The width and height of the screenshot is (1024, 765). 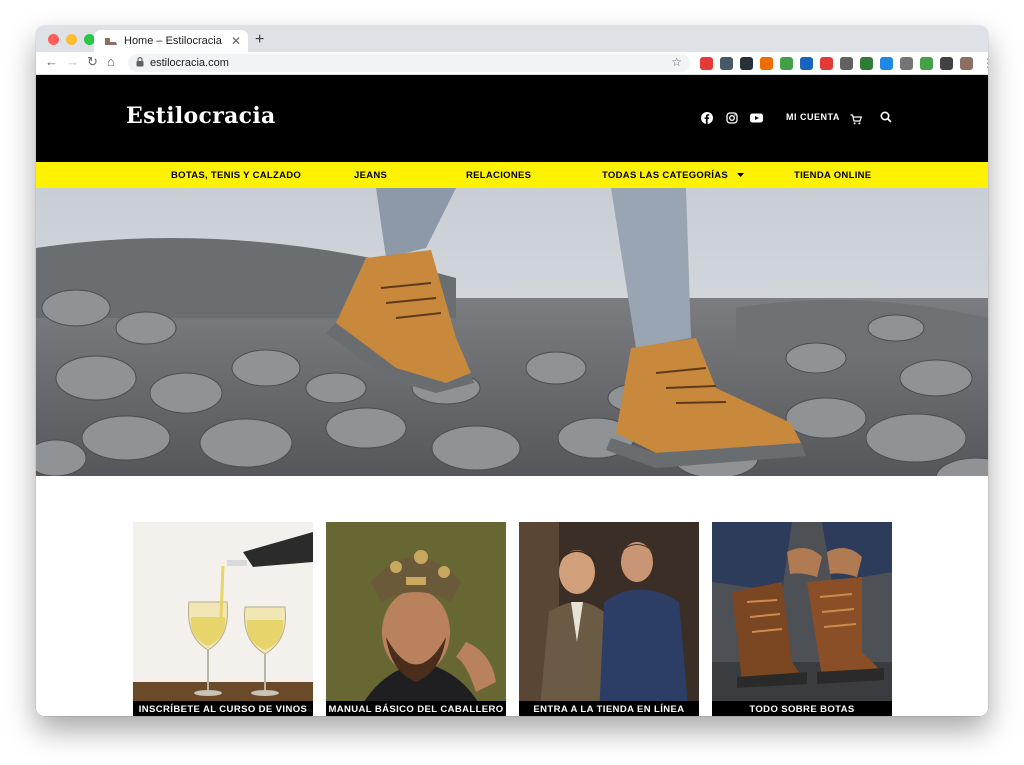 I want to click on tab-home: Home – Estilocracia ✕, so click(x=171, y=41).